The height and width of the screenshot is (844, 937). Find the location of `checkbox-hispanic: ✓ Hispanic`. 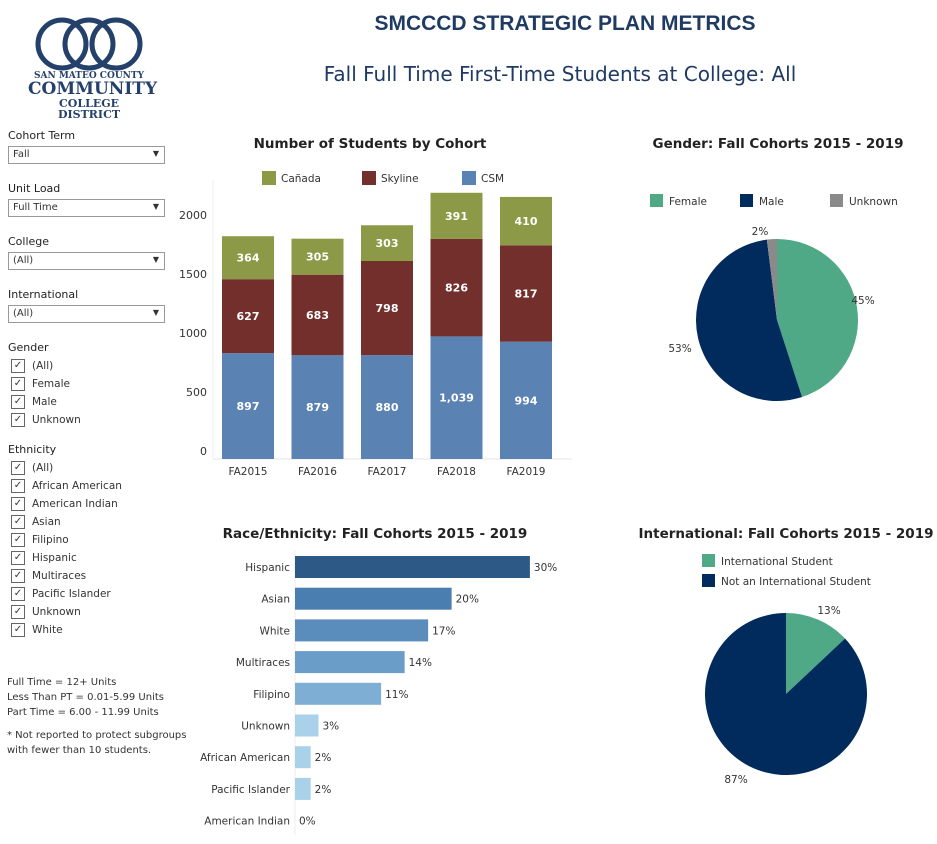

checkbox-hispanic: ✓ Hispanic is located at coordinates (44, 558).